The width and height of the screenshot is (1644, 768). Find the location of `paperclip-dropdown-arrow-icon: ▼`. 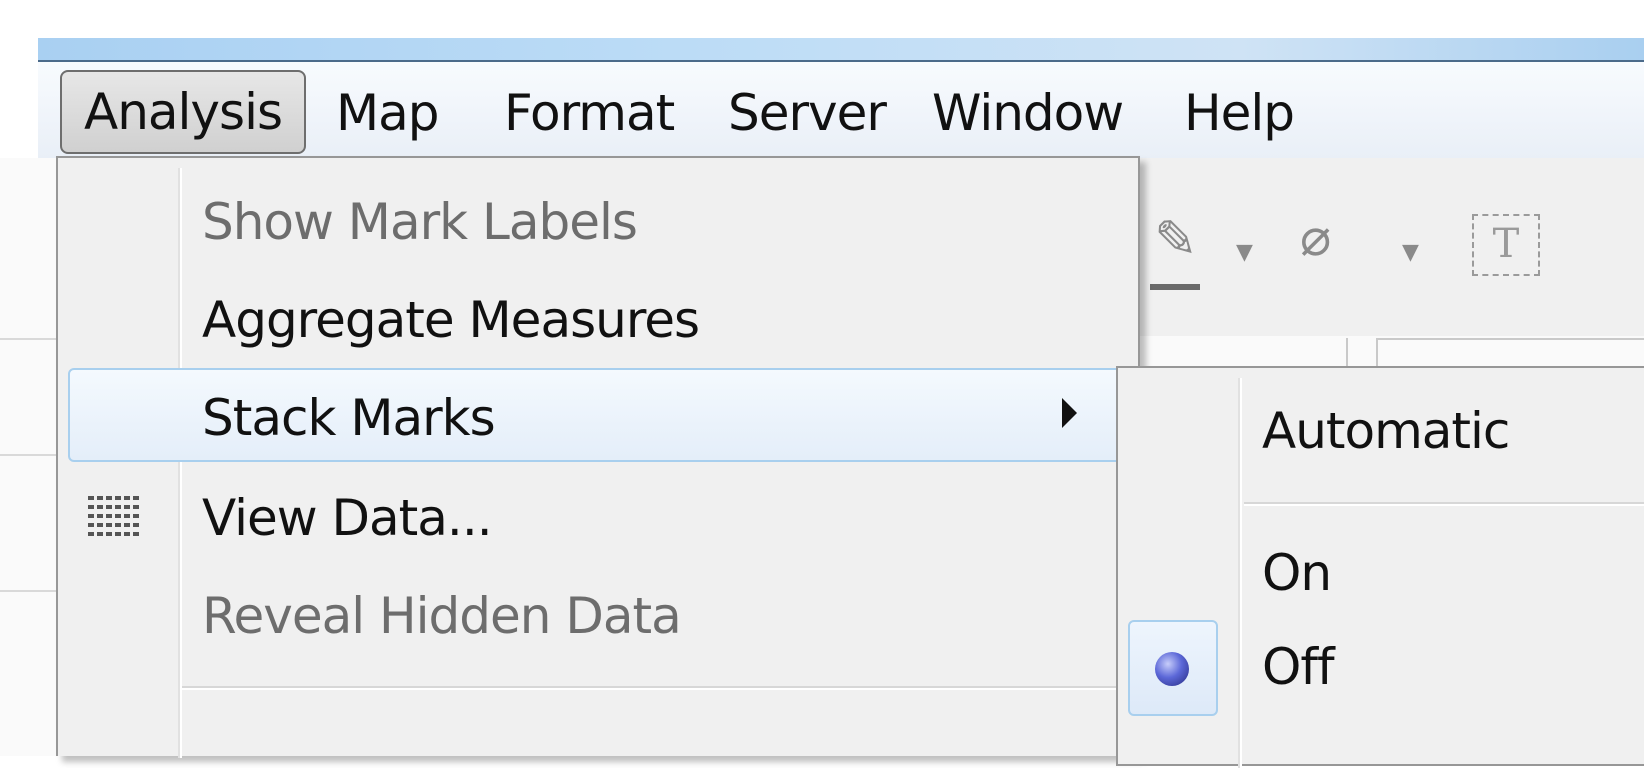

paperclip-dropdown-arrow-icon: ▼ is located at coordinates (1410, 252).